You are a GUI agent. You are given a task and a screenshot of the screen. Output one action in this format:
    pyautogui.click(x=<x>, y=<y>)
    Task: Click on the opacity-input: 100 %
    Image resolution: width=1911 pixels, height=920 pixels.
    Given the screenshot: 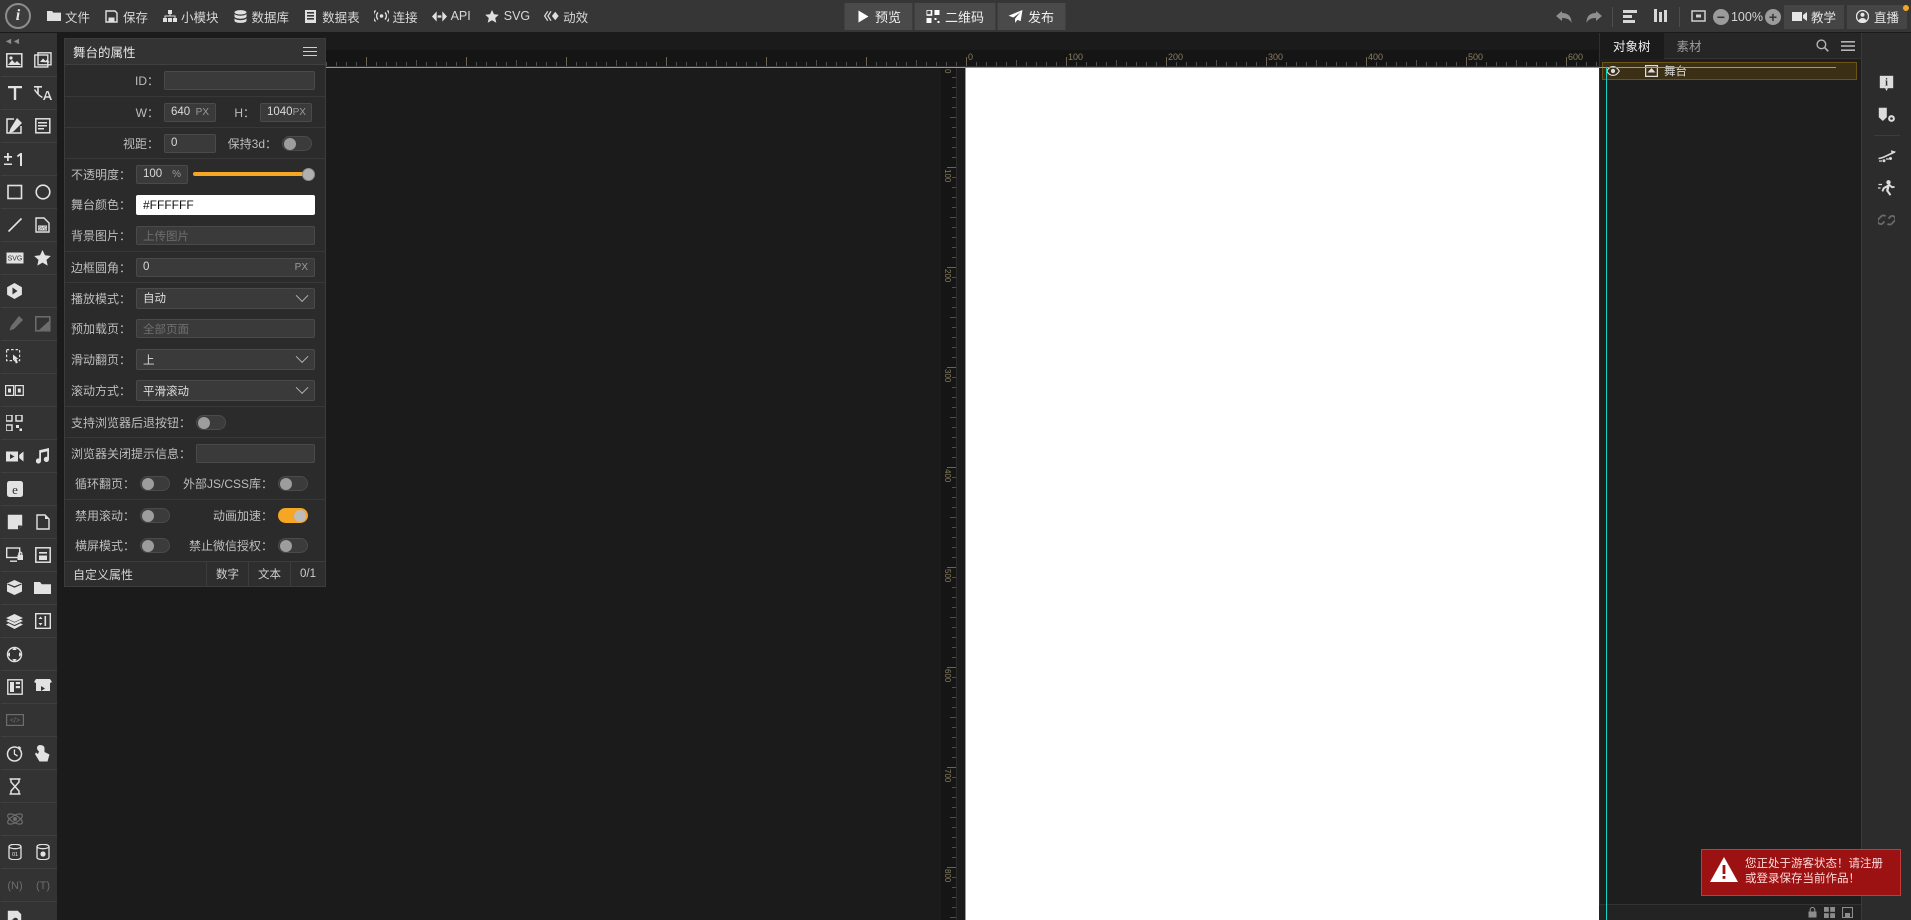 What is the action you would take?
    pyautogui.click(x=162, y=174)
    